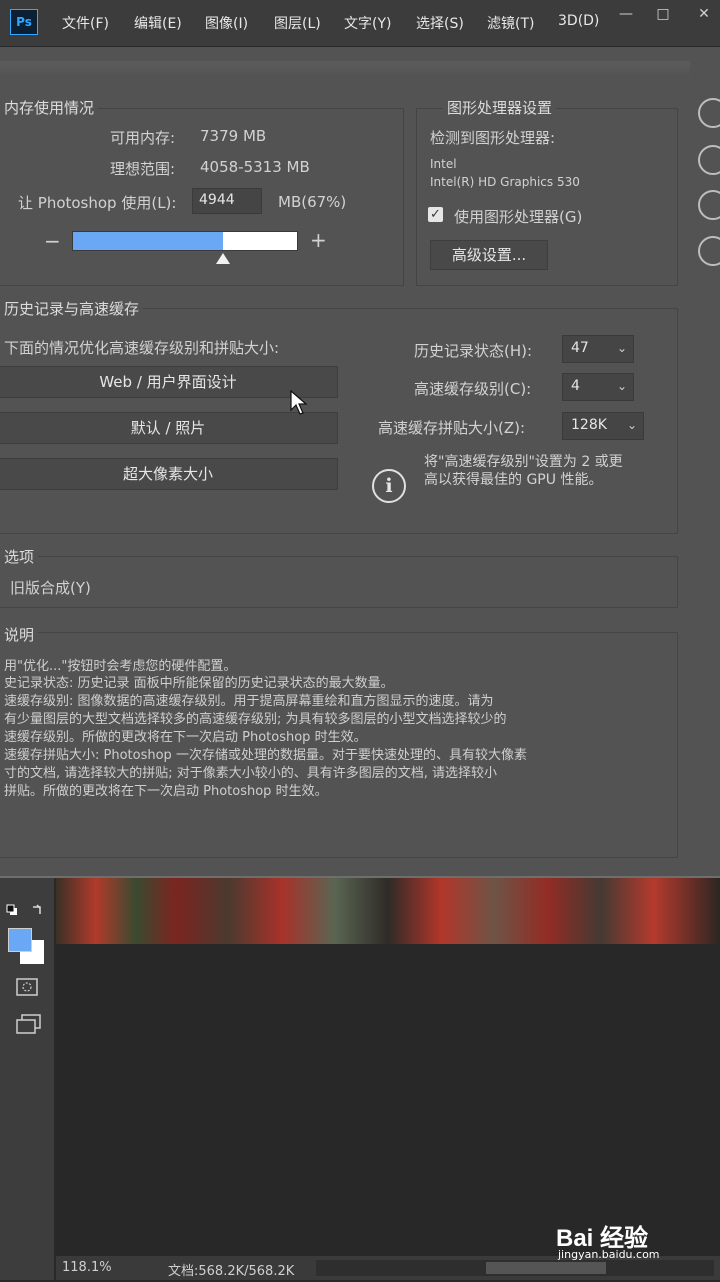  I want to click on ideal-range-value: 4058-5313 MB, so click(255, 167).